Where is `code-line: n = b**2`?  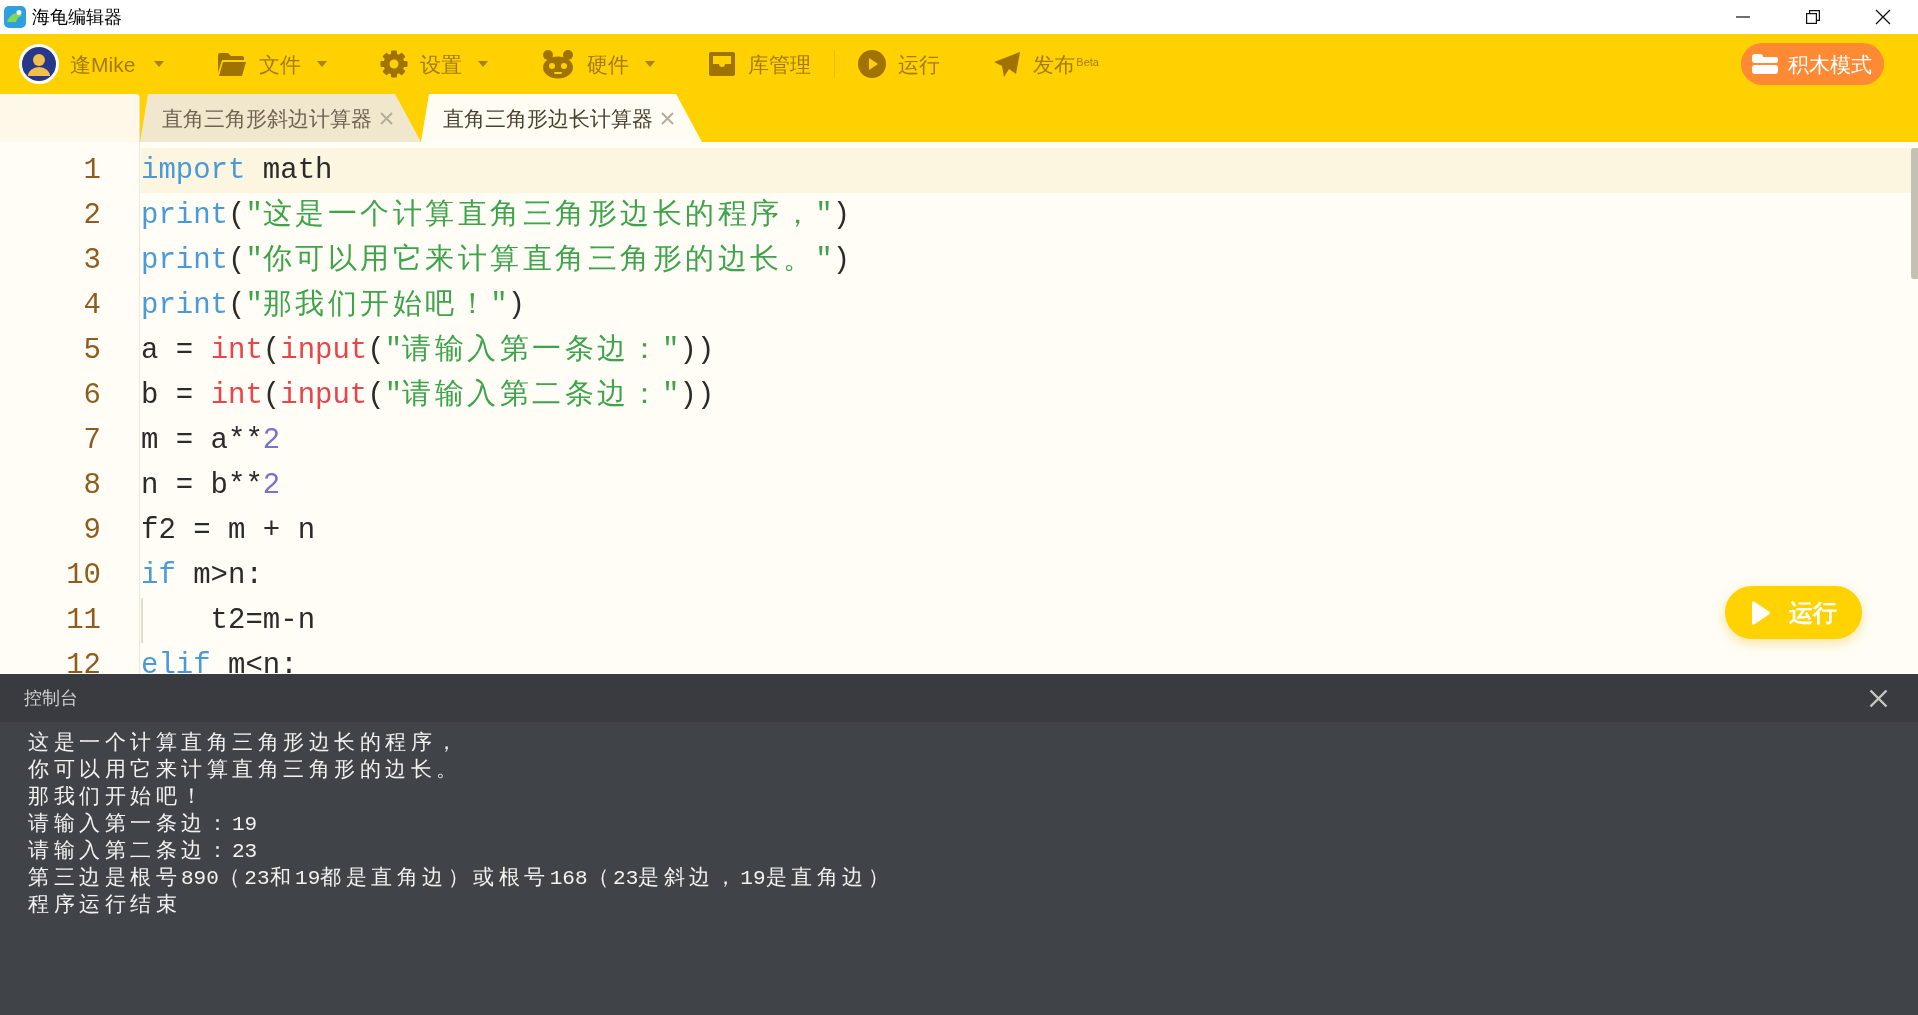
code-line: n = b**2 is located at coordinates (211, 486).